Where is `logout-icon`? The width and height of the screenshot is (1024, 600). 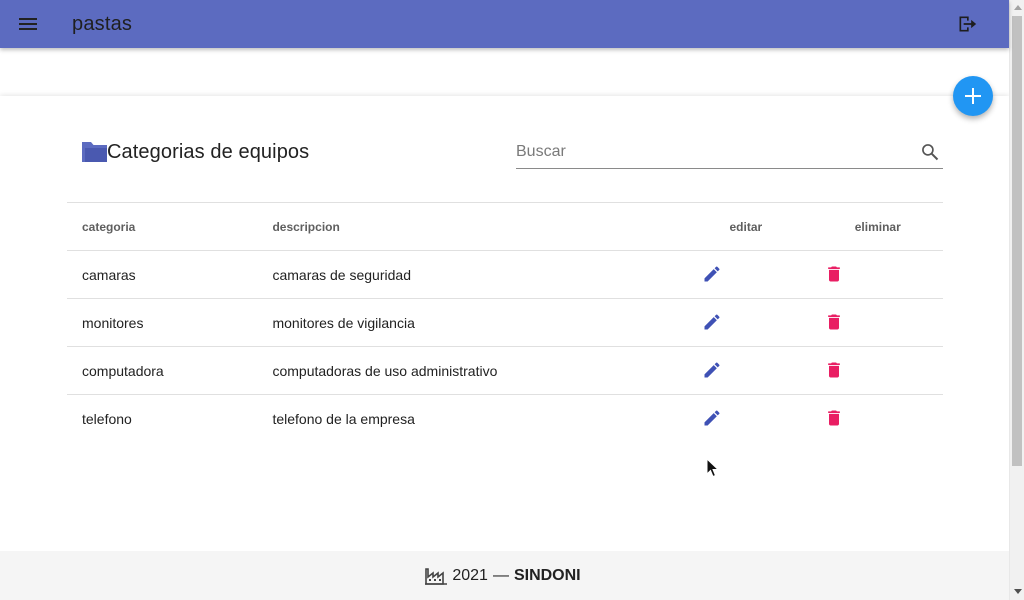 logout-icon is located at coordinates (968, 24).